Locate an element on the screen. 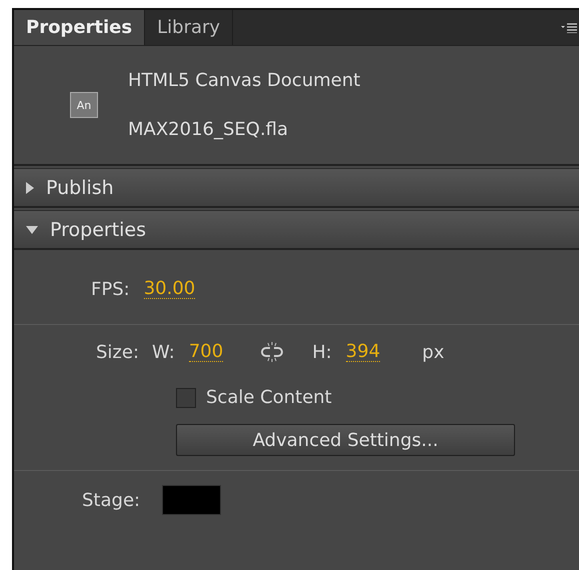  unit-label: px is located at coordinates (433, 352).